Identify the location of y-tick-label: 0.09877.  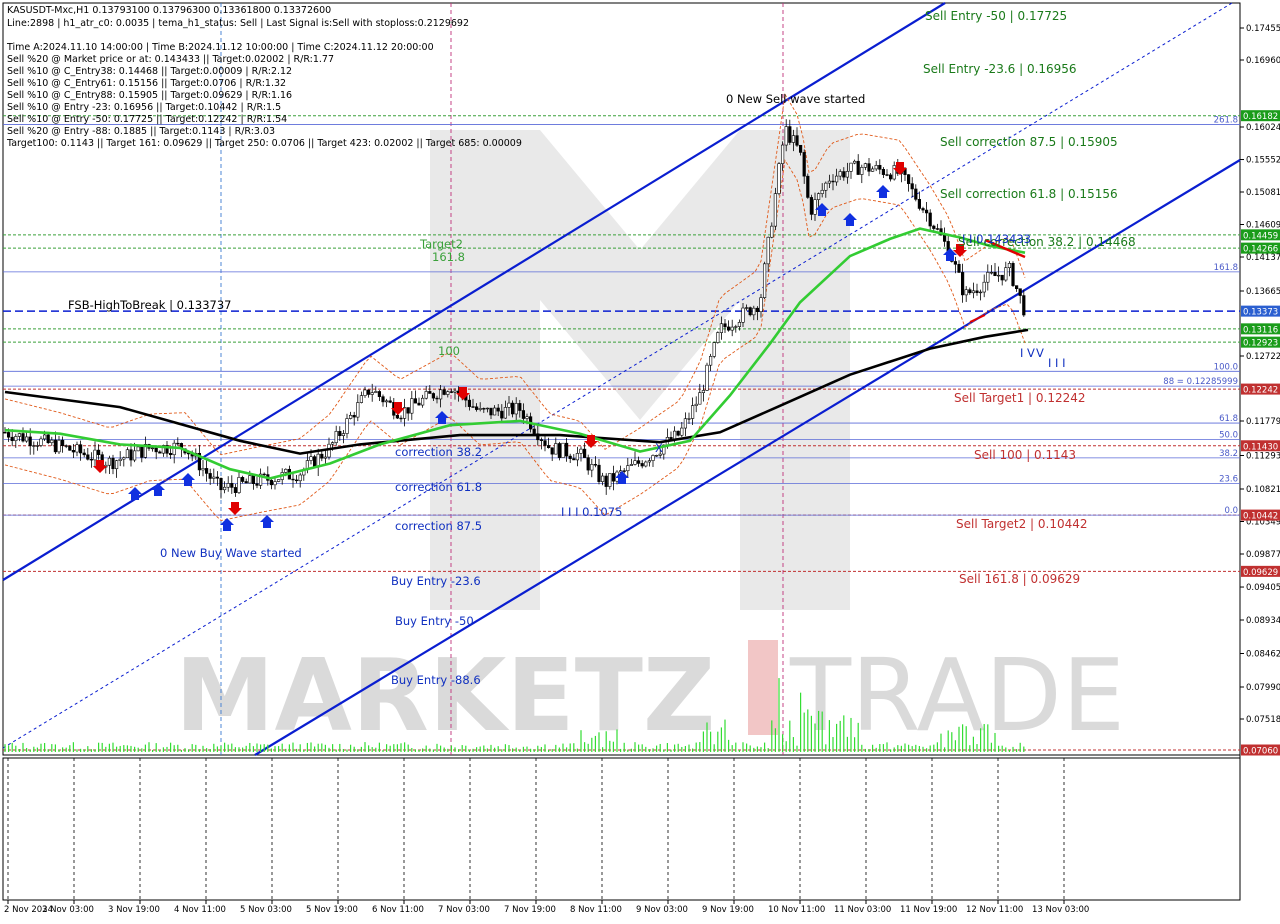
(1263, 555).